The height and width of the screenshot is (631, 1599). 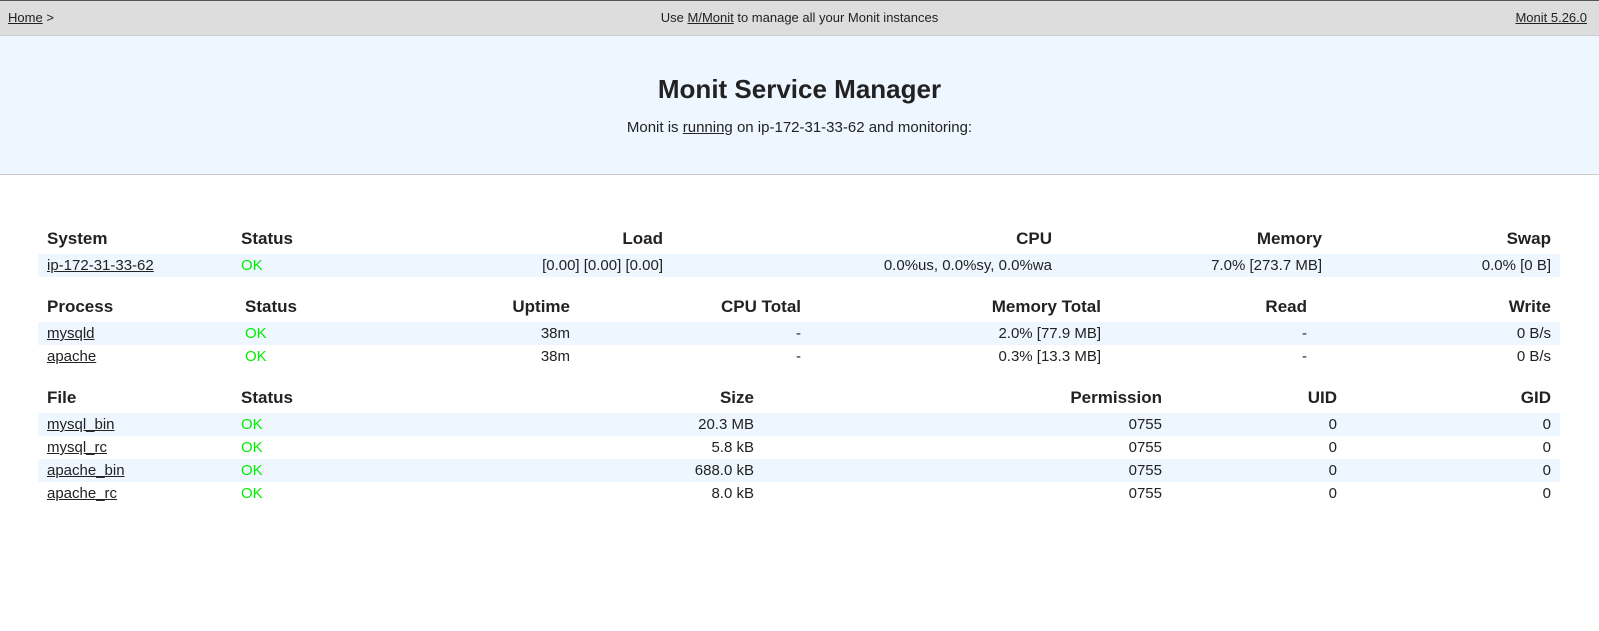 I want to click on page-title: Monit Service Manager, so click(x=799, y=89).